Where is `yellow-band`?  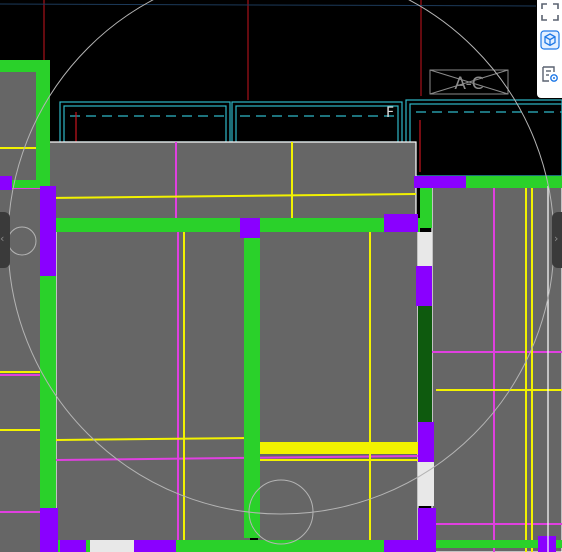 yellow-band is located at coordinates (338, 448).